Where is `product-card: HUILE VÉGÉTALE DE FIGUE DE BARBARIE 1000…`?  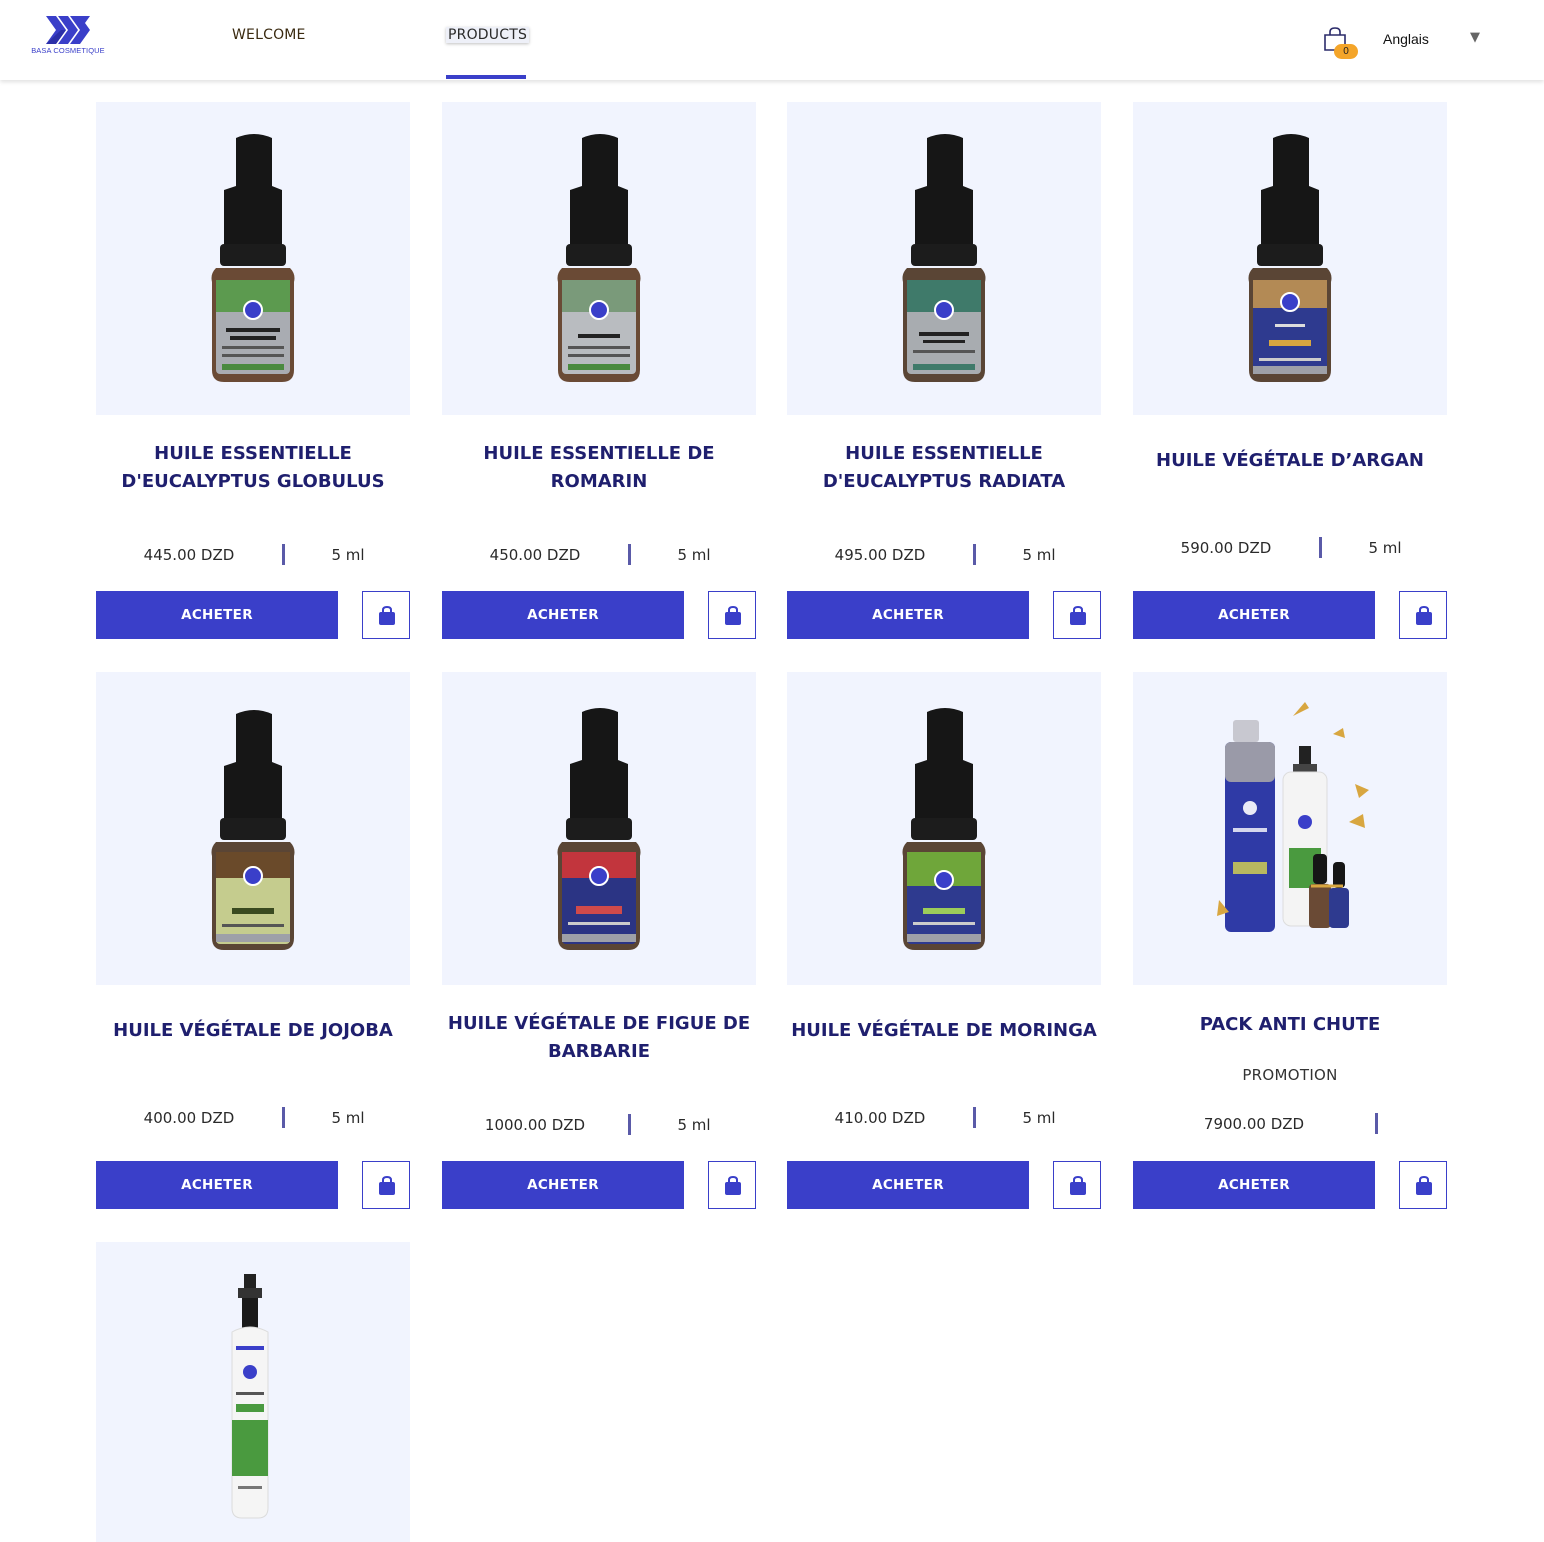 product-card: HUILE VÉGÉTALE DE FIGUE DE BARBARIE 1000… is located at coordinates (599, 940).